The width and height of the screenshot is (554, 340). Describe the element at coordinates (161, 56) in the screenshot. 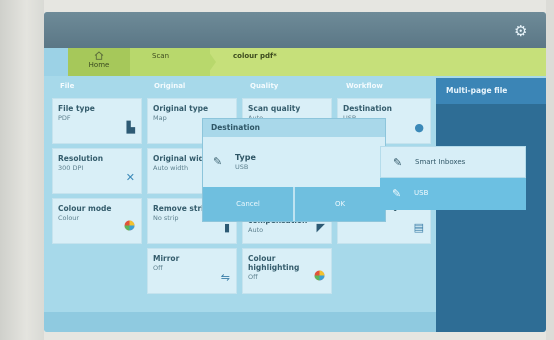

I see `breadcrumb-scan-label: Scan` at that location.